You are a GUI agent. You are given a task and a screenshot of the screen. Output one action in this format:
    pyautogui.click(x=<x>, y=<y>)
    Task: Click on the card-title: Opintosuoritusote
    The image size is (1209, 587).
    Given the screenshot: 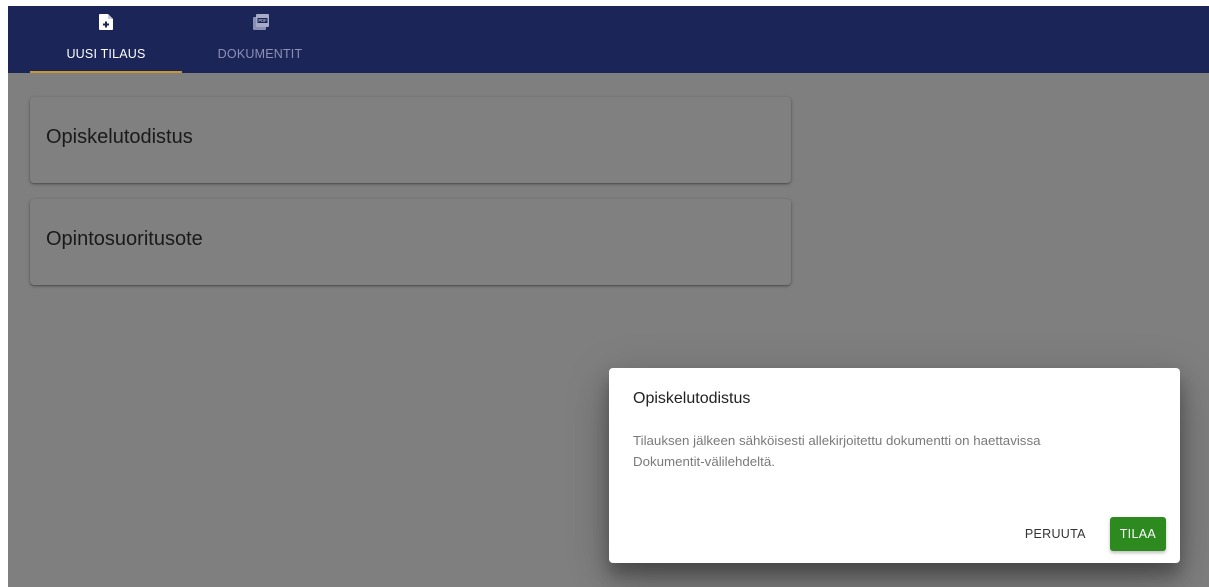 What is the action you would take?
    pyautogui.click(x=124, y=239)
    